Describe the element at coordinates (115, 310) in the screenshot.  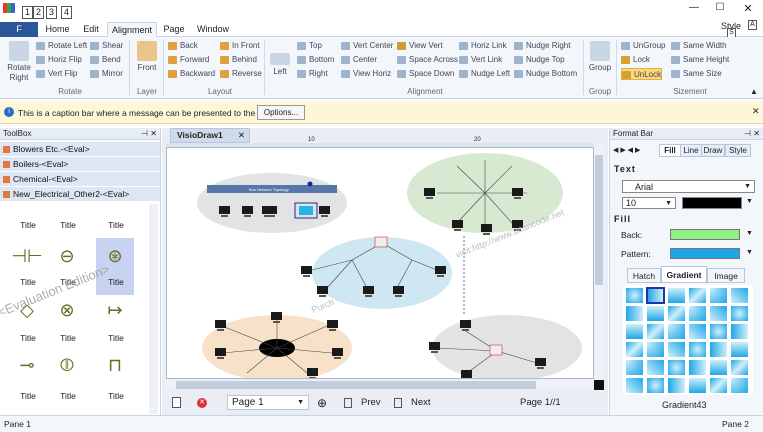
I see `switch-symbol-icon: ↦` at that location.